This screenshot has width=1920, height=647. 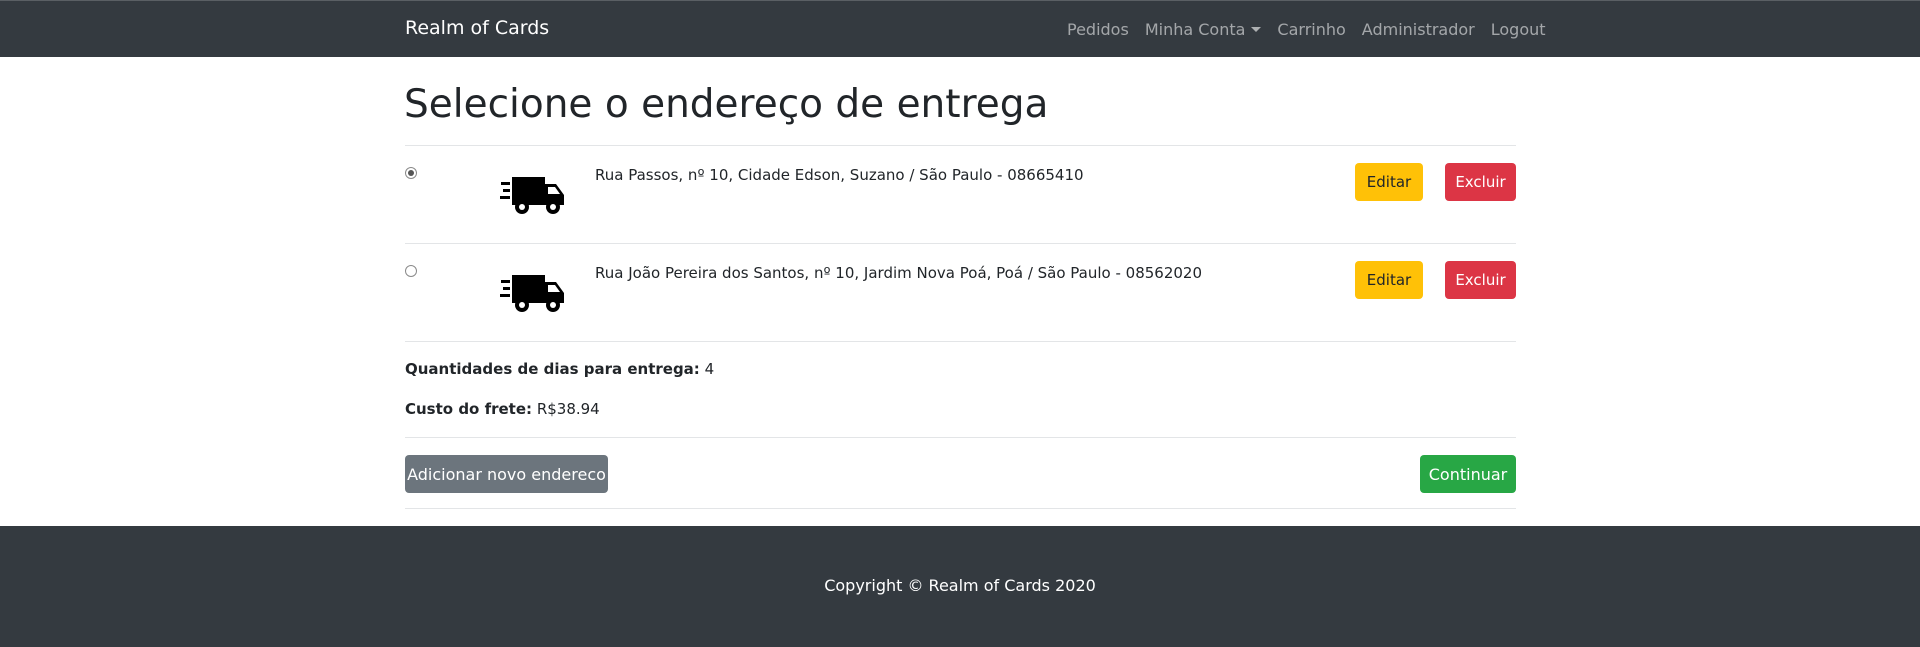 I want to click on brand-link: Realm of Cards, so click(x=477, y=28).